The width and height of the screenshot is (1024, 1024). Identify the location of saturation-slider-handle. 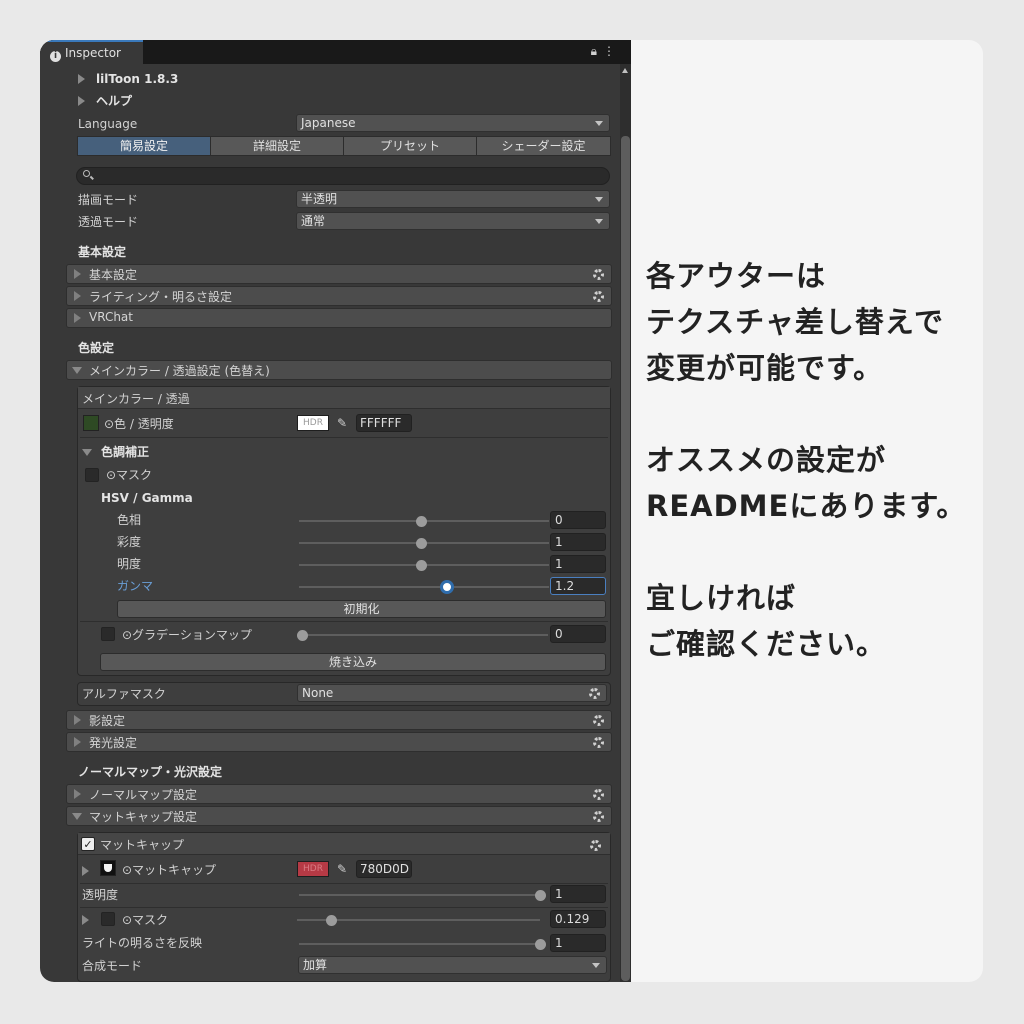
(421, 543).